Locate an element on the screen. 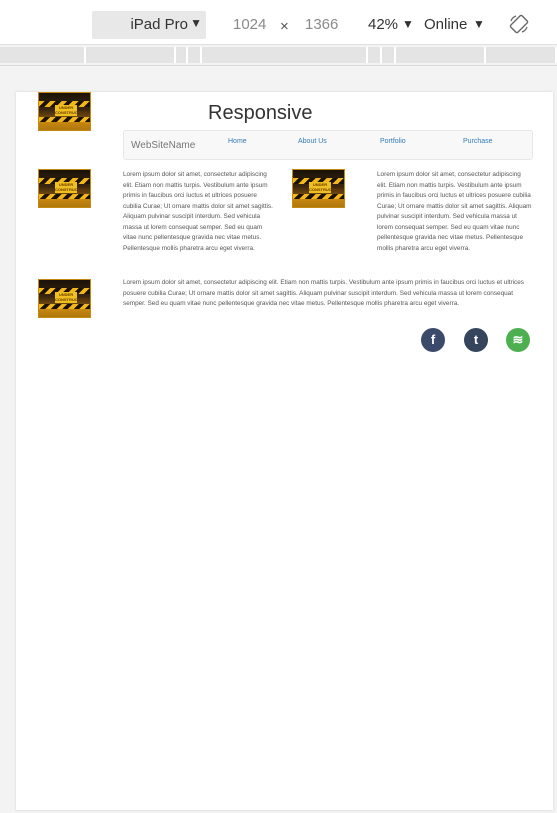  nav-portfolio: Portfolio is located at coordinates (393, 141).